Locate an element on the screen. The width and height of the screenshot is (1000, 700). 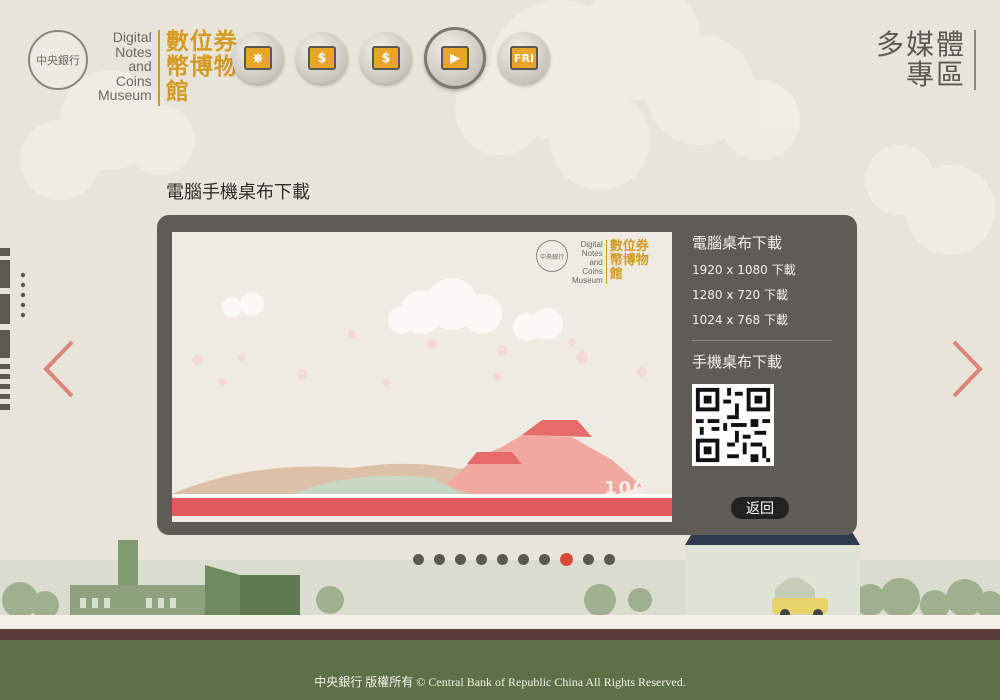
wallpaper-seal: 中央銀行 is located at coordinates (552, 256).